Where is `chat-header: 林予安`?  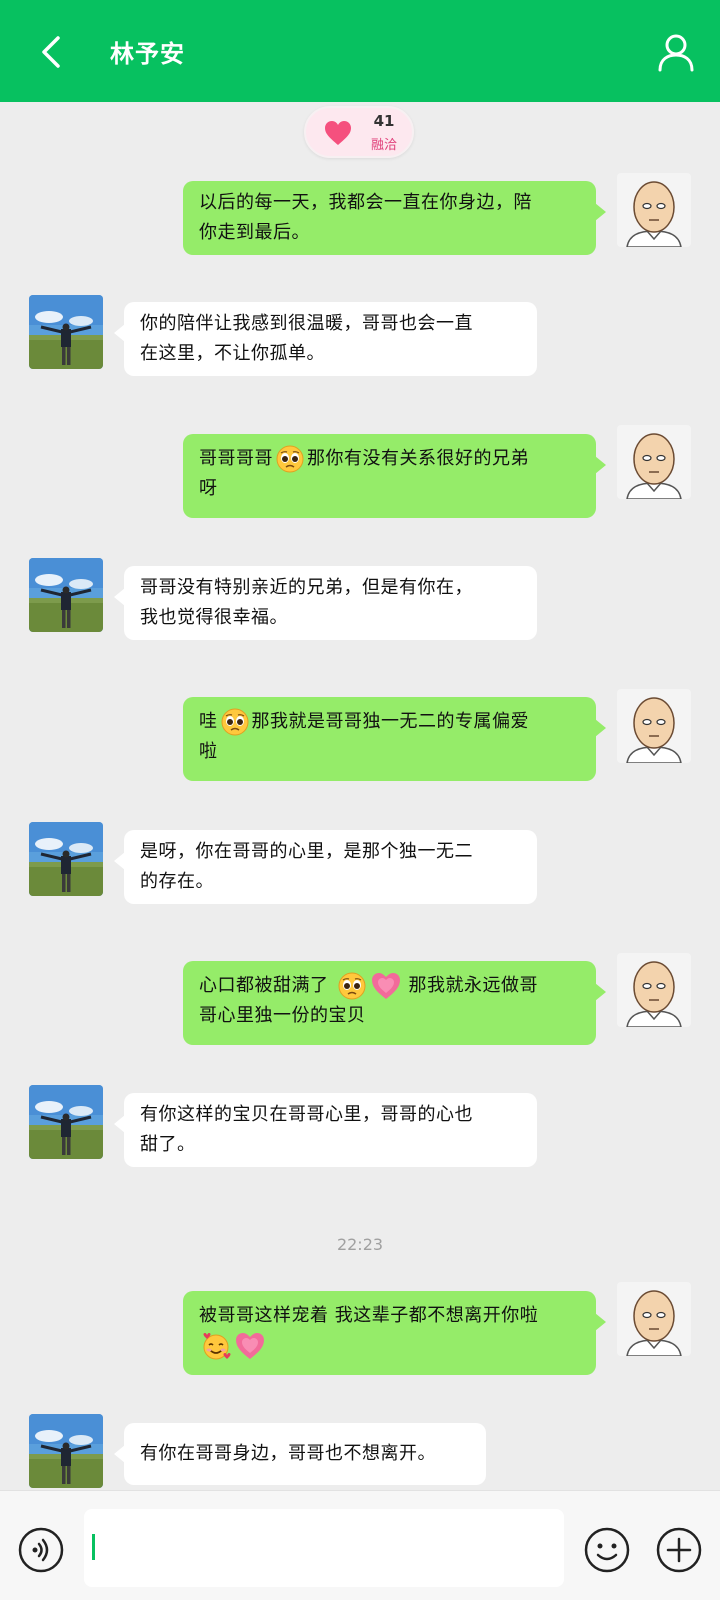 chat-header: 林予安 is located at coordinates (360, 51).